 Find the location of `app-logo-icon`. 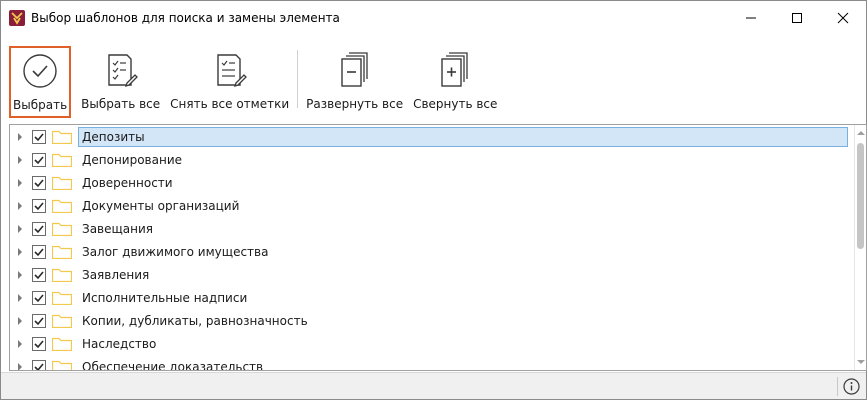

app-logo-icon is located at coordinates (17, 17).